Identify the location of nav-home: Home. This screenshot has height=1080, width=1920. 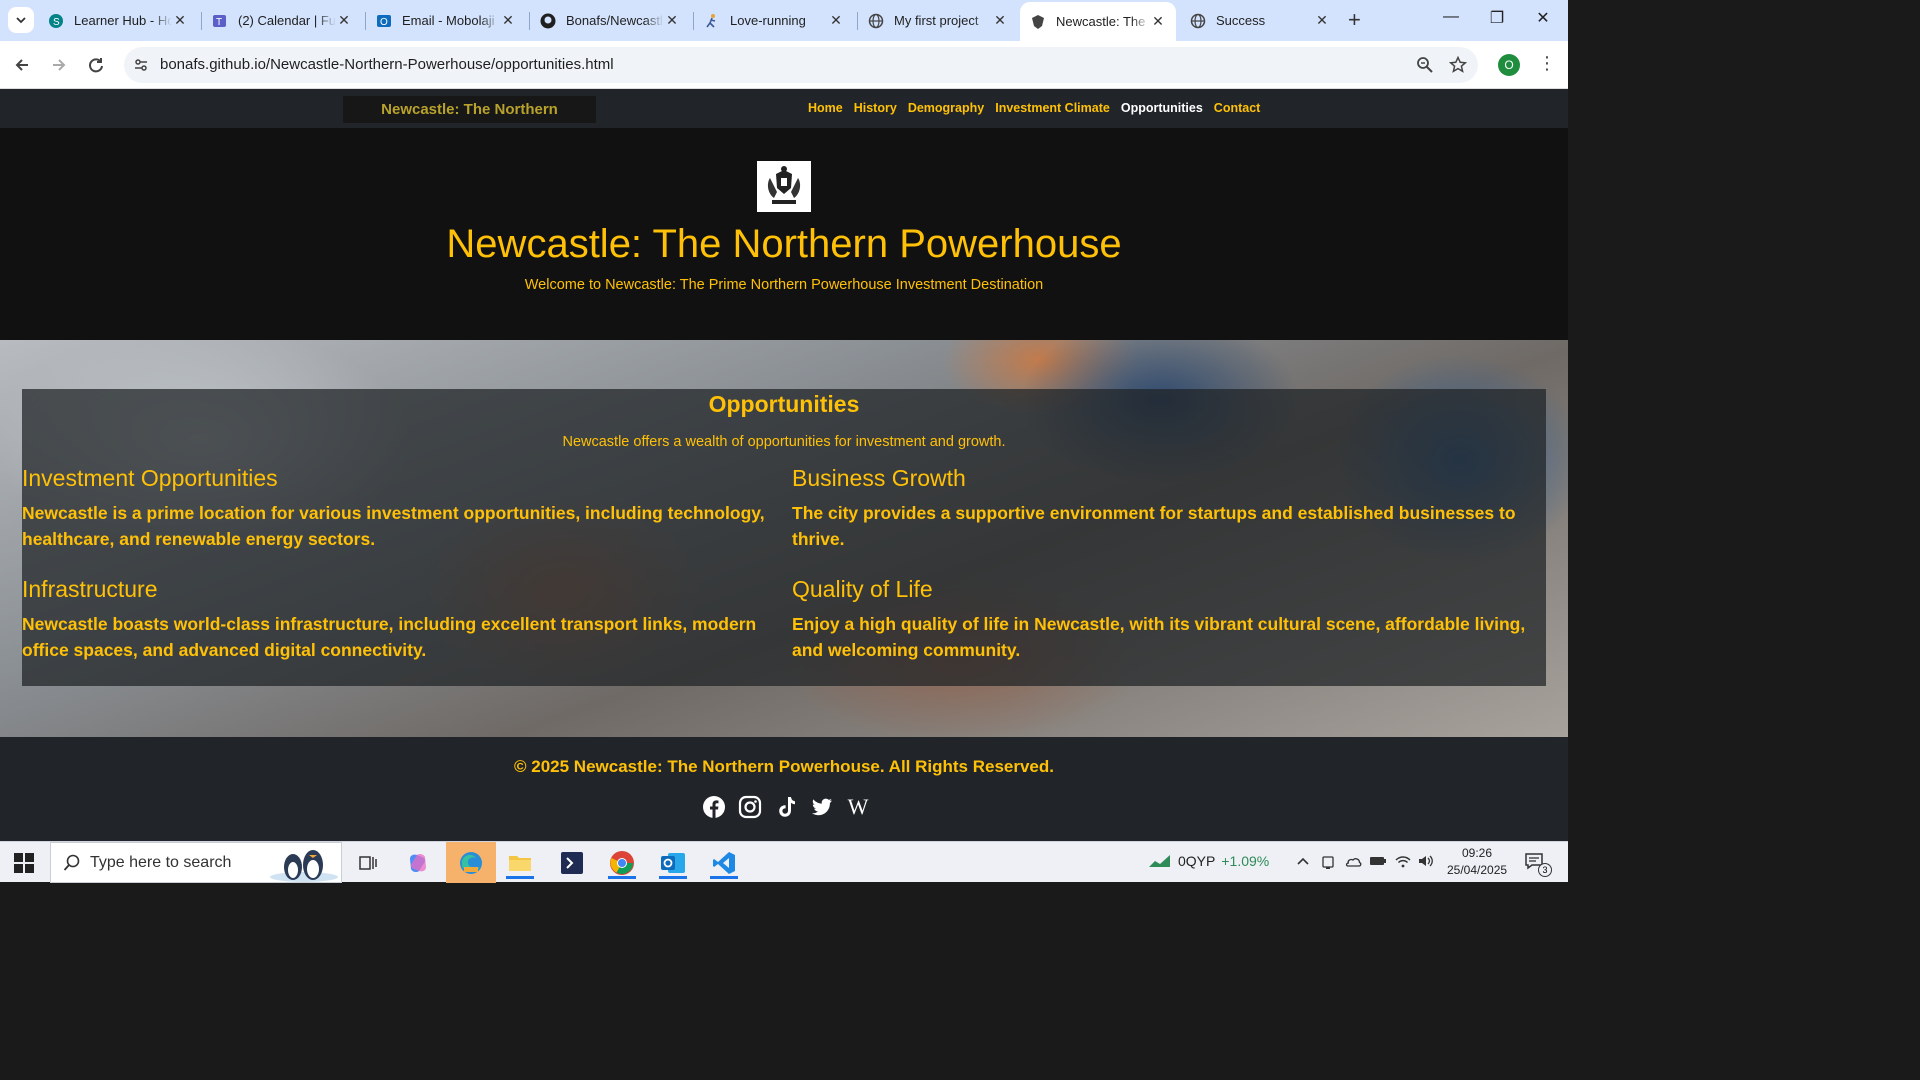
(825, 108).